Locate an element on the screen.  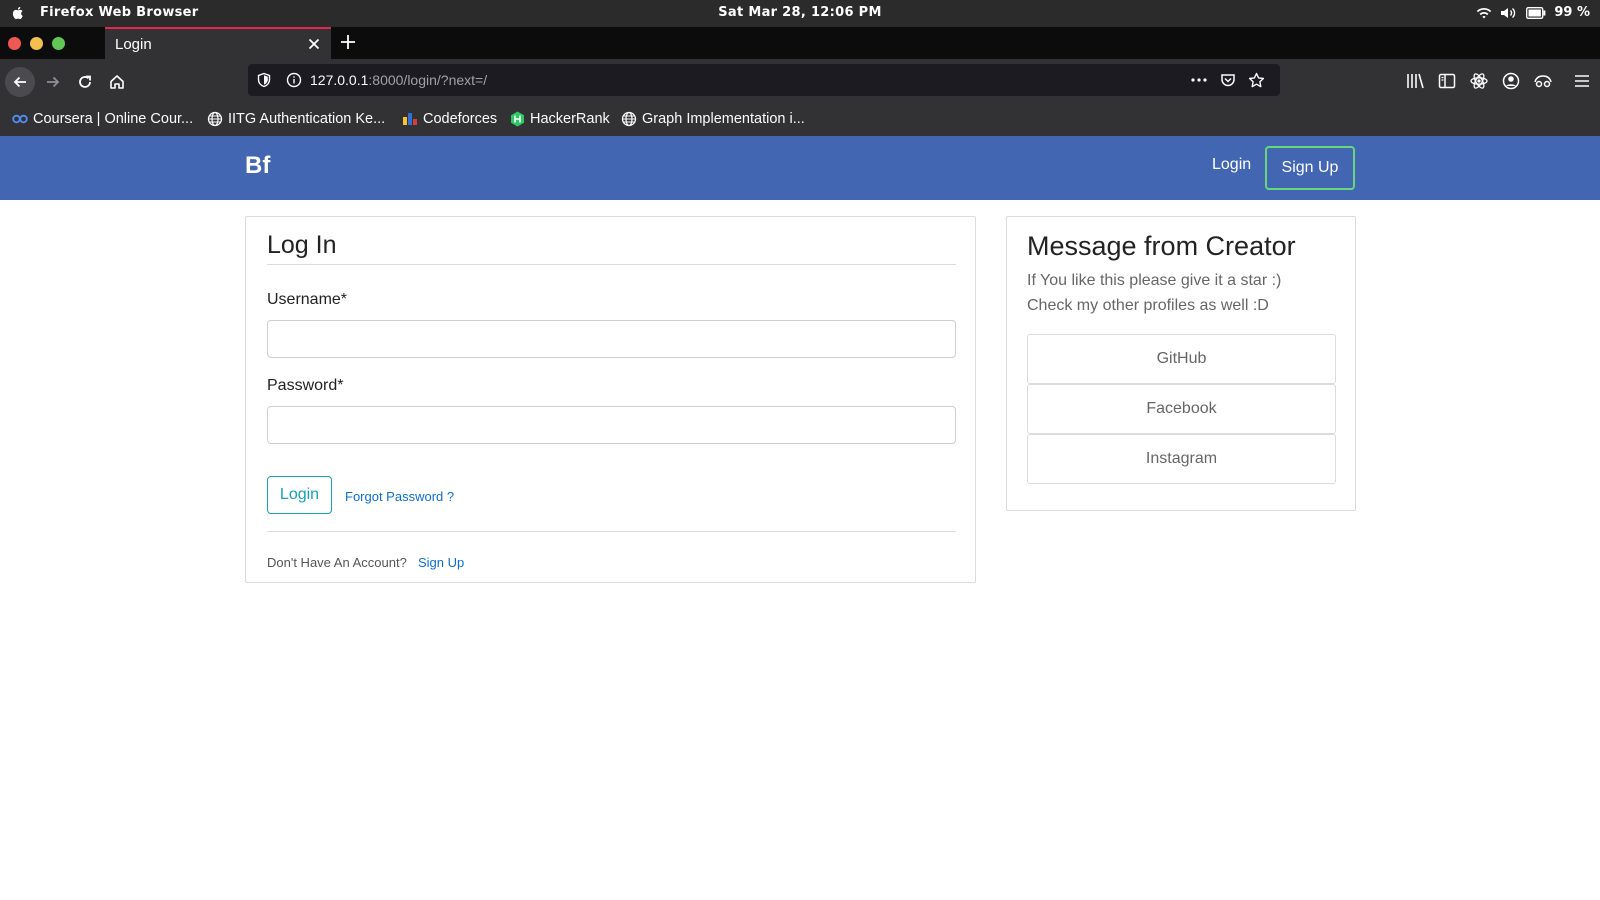
navigation-toolbar: 127.0.0.1:8000/login/?next=/ is located at coordinates (800, 81).